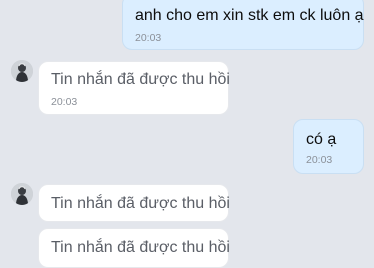 The image size is (374, 268). Describe the element at coordinates (243, 25) in the screenshot. I see `message-bubble-outgoing: anh cho em xin stk em ck luôn ạ 20:03` at that location.